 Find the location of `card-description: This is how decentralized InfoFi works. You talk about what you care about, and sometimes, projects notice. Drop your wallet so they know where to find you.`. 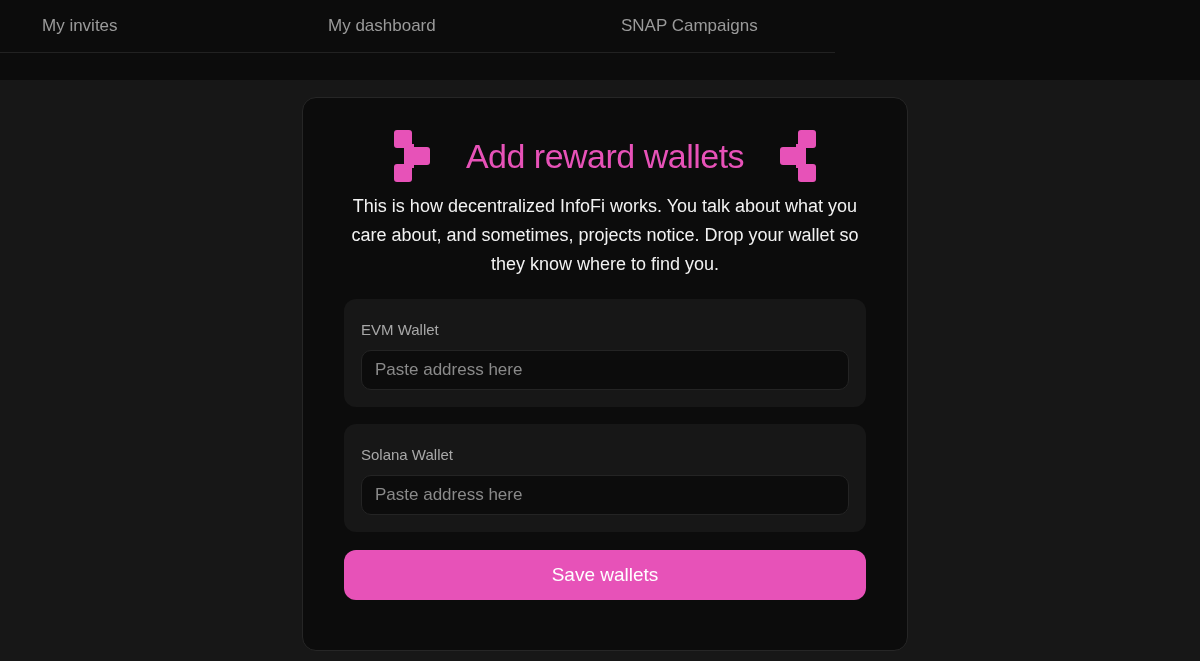

card-description: This is how decentralized InfoFi works. You talk about what you care about, and sometimes, projects notice. Drop your wallet so they know where to find you. is located at coordinates (605, 235).